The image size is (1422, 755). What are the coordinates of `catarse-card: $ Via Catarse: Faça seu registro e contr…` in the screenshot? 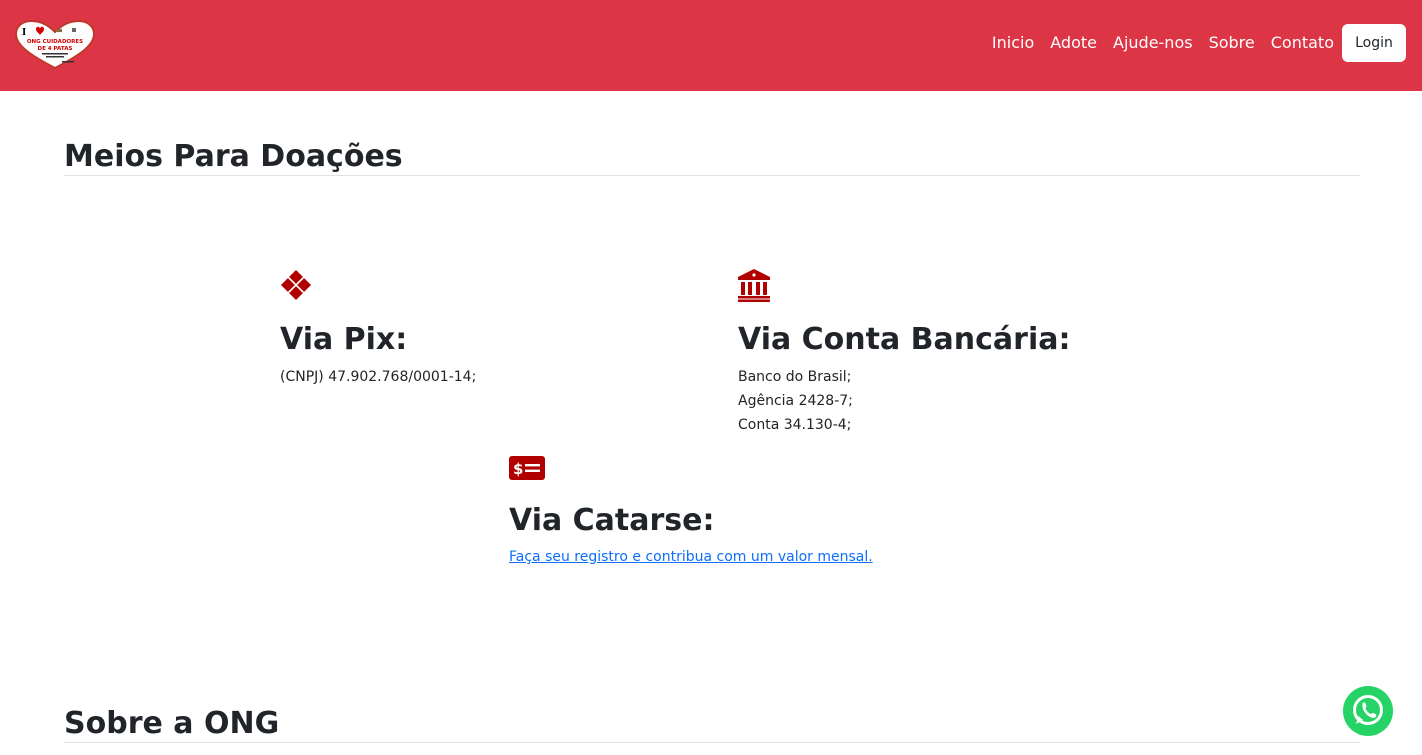 It's located at (691, 510).